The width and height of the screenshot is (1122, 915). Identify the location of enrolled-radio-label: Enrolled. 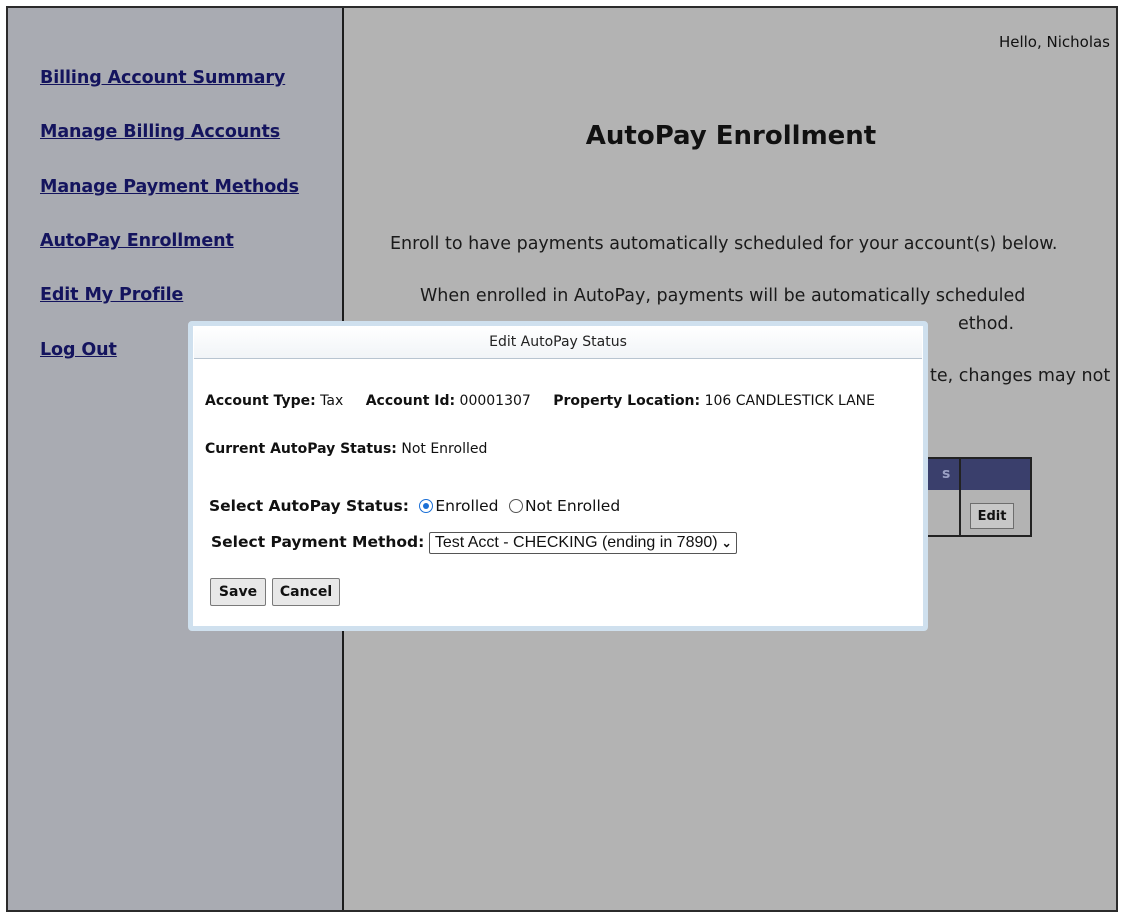
(466, 506).